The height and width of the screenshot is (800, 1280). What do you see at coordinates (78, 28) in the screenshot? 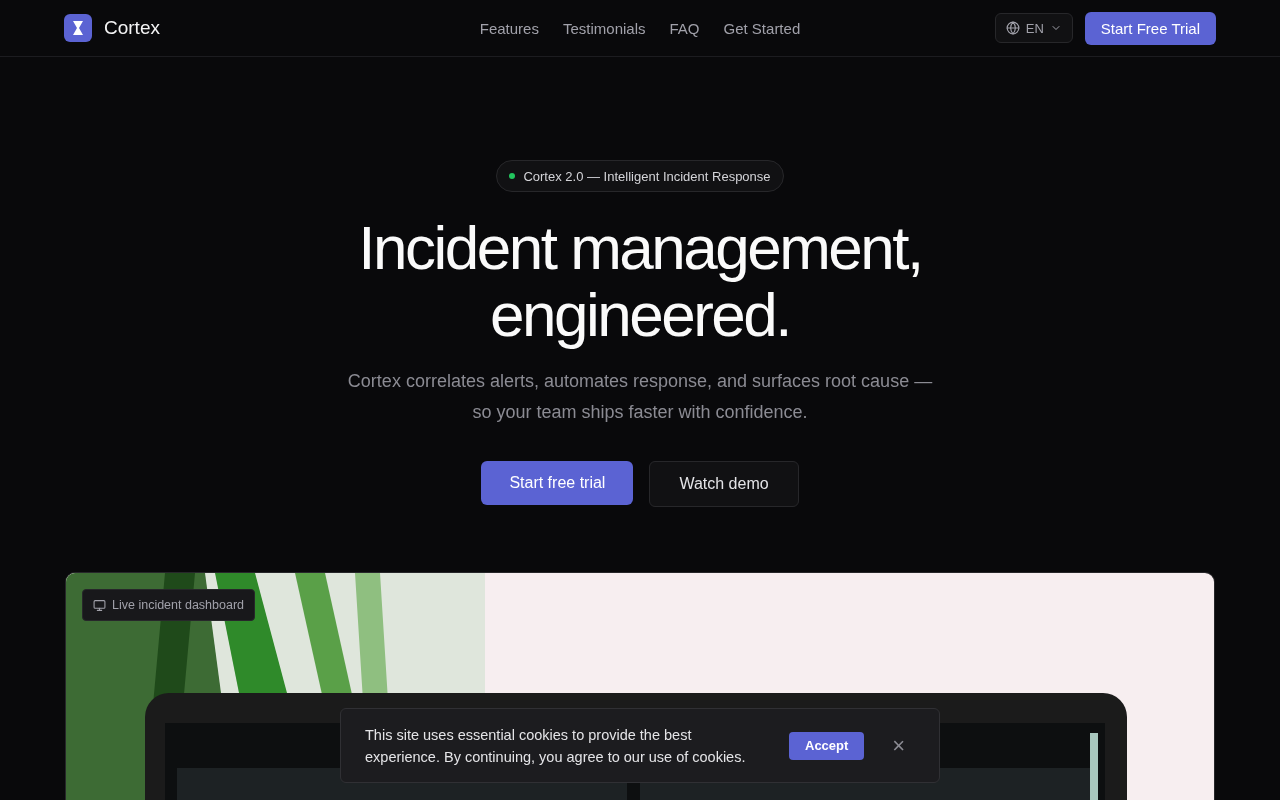
I see `hourglass-icon` at bounding box center [78, 28].